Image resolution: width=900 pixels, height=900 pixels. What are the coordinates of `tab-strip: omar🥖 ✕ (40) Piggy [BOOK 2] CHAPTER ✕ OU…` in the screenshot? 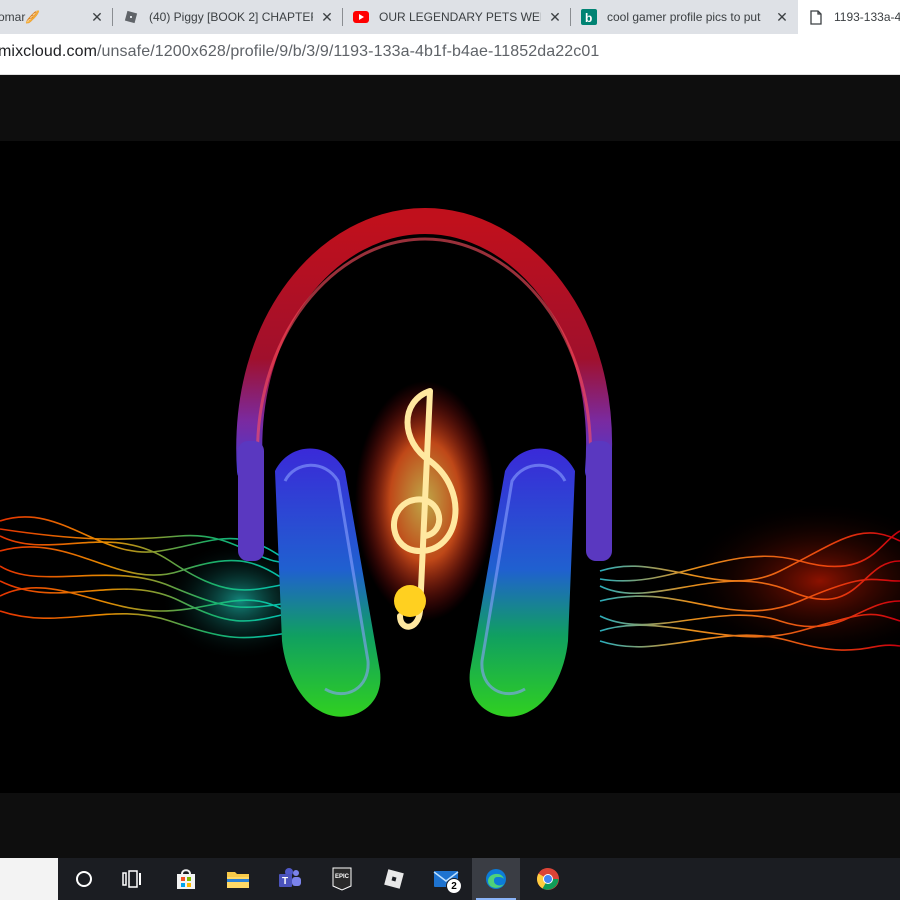 It's located at (450, 17).